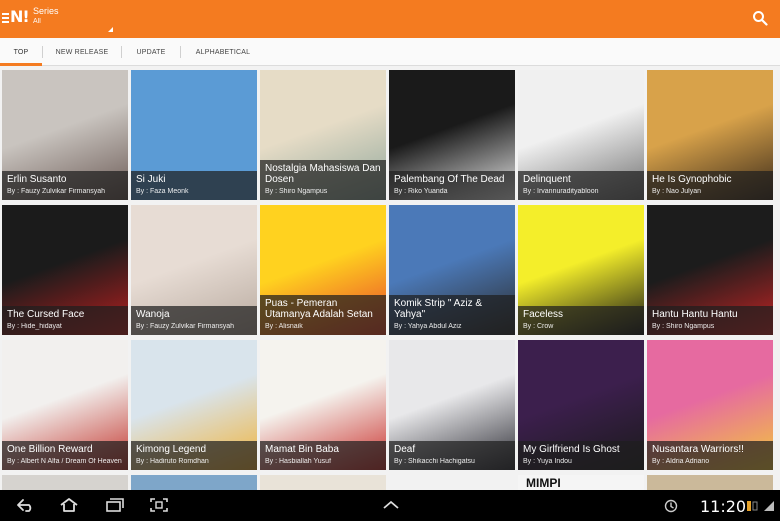  I want to click on comic-card: My Girlfriend Is Ghost By : Yuya Indou, so click(581, 405).